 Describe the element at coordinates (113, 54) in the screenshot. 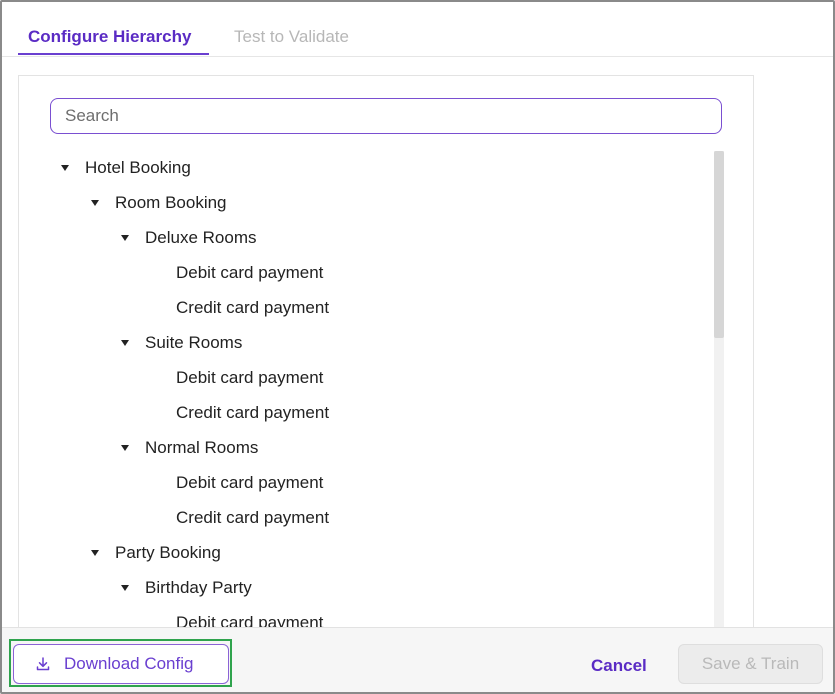

I see `active-tab-indicator` at that location.